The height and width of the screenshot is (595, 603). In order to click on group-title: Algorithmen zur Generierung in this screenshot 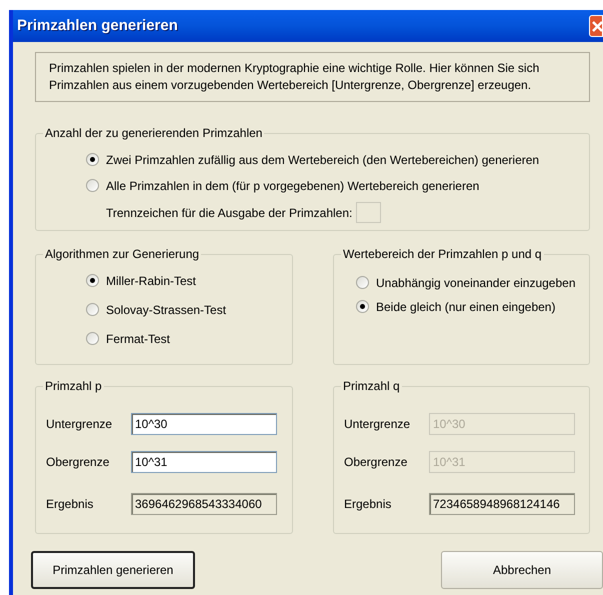, I will do `click(122, 254)`.